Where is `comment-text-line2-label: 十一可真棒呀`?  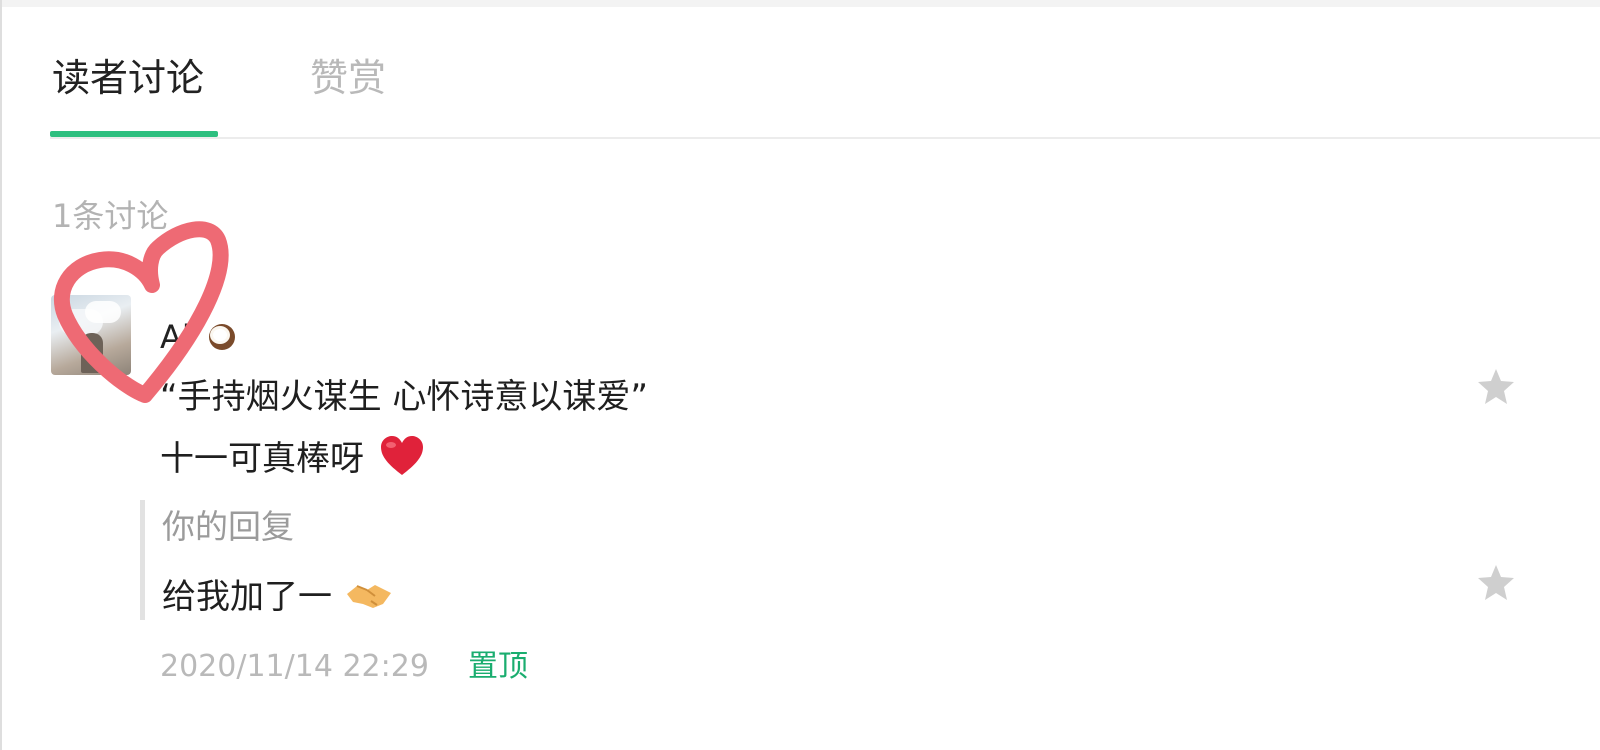 comment-text-line2-label: 十一可真棒呀 is located at coordinates (262, 459).